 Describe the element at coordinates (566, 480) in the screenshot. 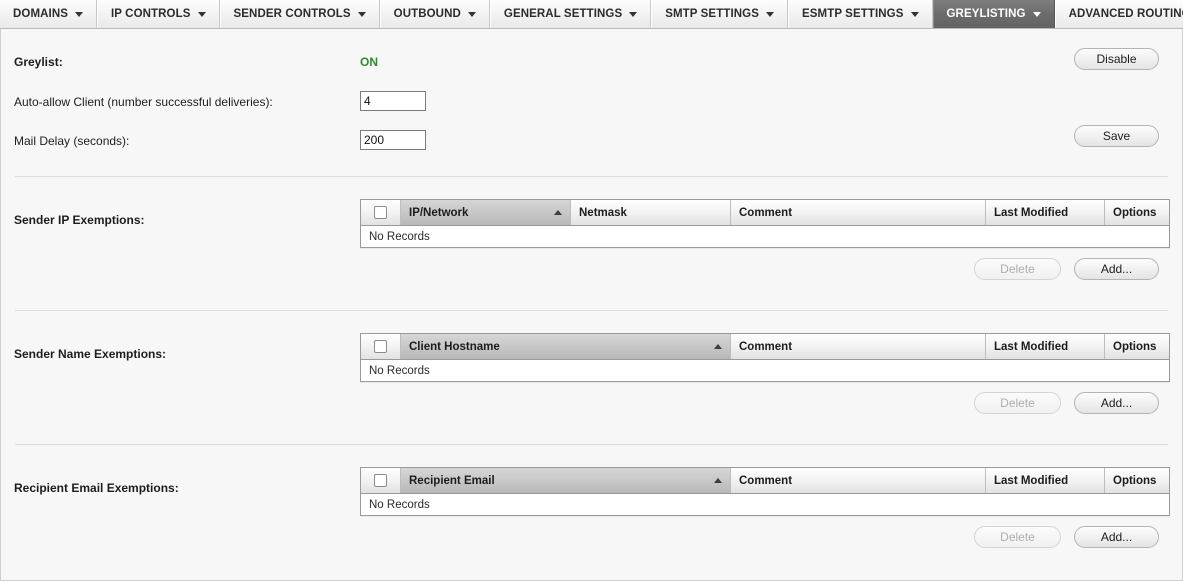

I see `column-header-recipient-email: Recipient Email` at that location.